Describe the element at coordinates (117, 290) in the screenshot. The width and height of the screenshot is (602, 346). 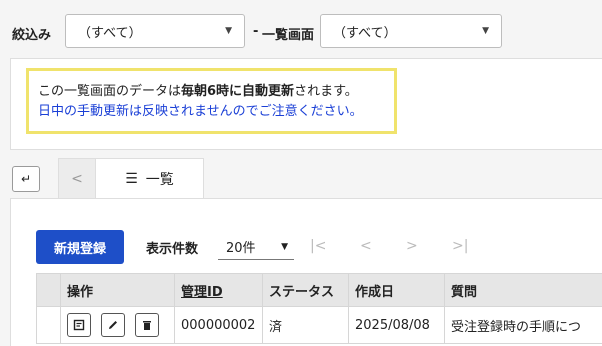
I see `column-header-actions: 操作` at that location.